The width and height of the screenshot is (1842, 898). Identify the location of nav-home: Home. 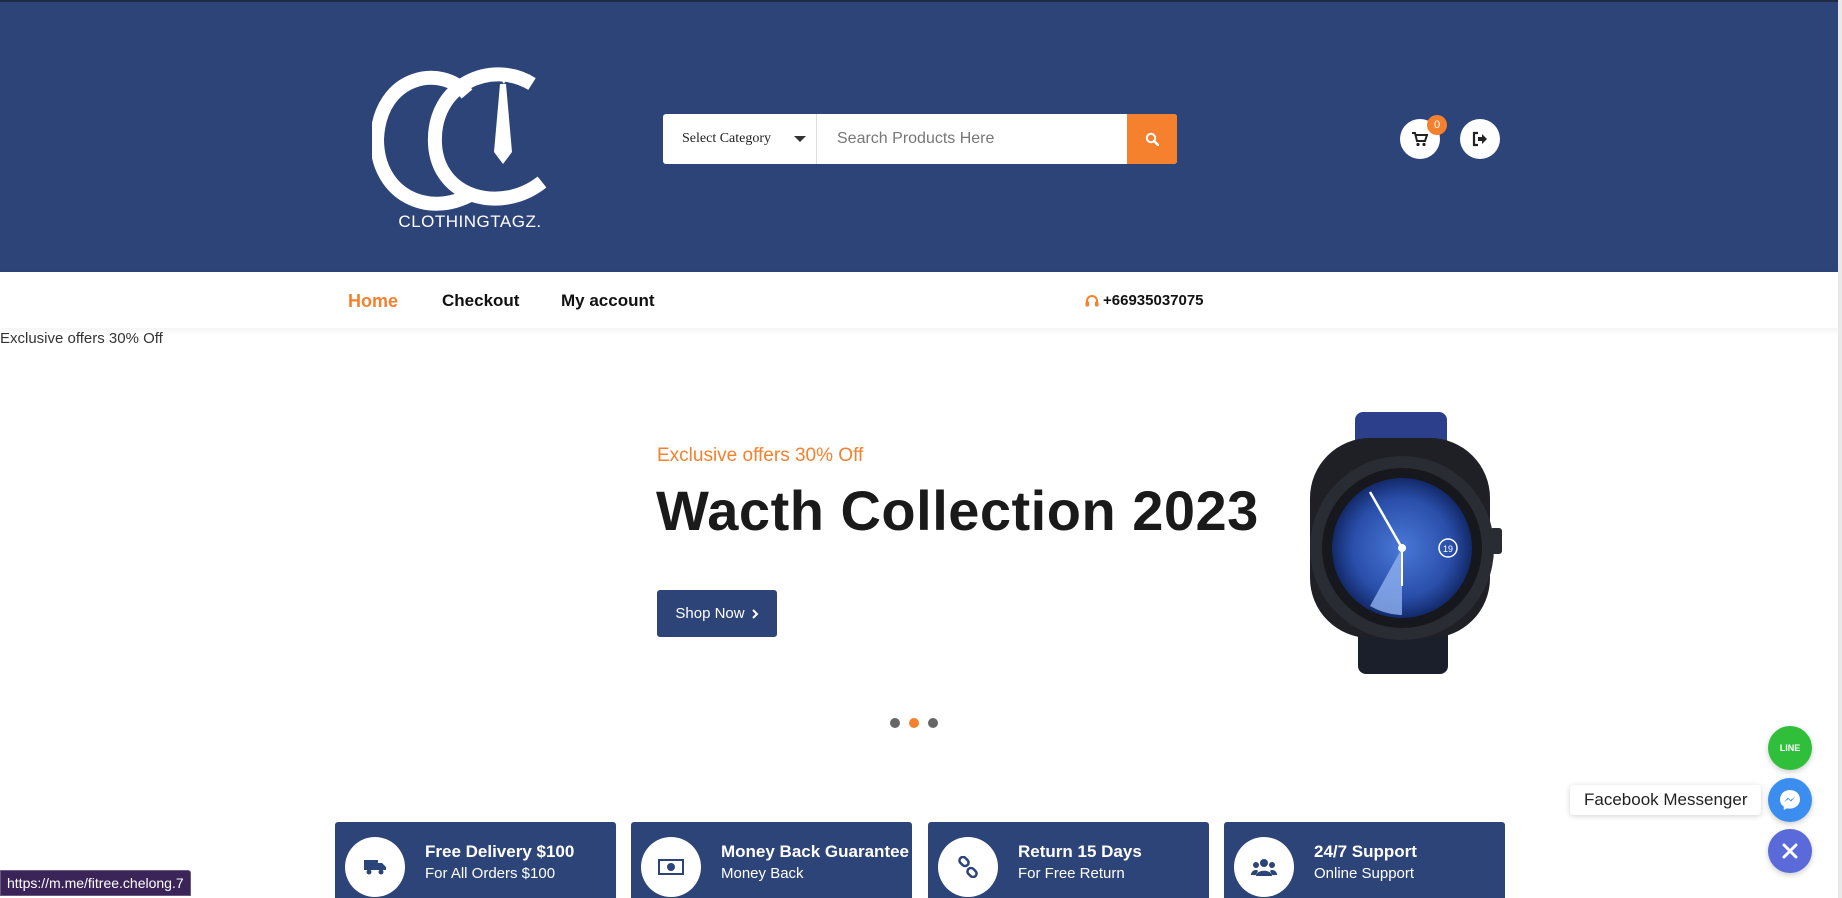
(373, 301).